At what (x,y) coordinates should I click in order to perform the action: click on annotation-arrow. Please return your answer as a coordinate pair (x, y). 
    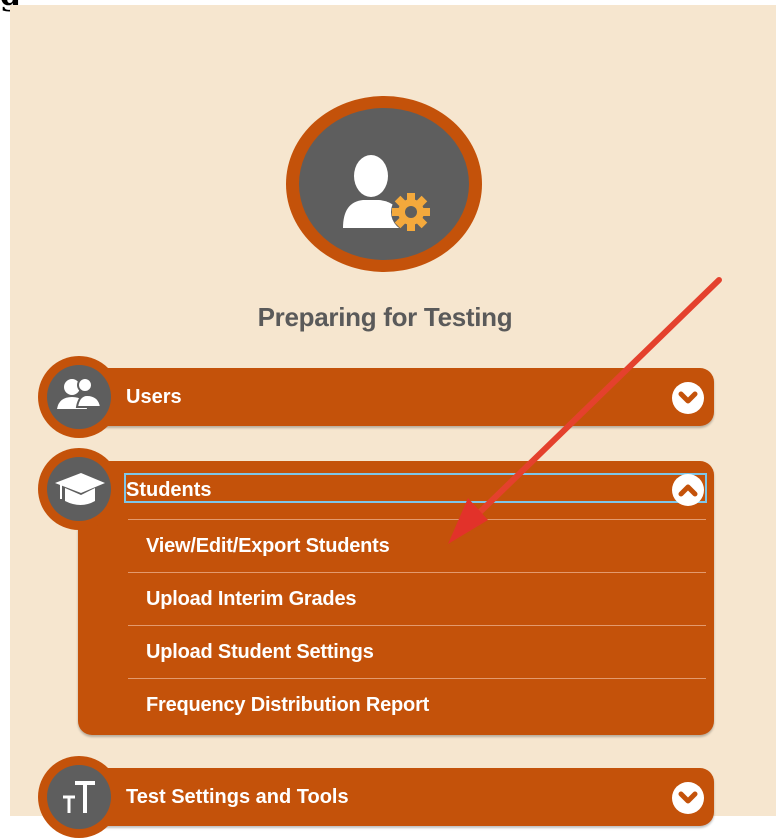
    Looking at the image, I should click on (585, 410).